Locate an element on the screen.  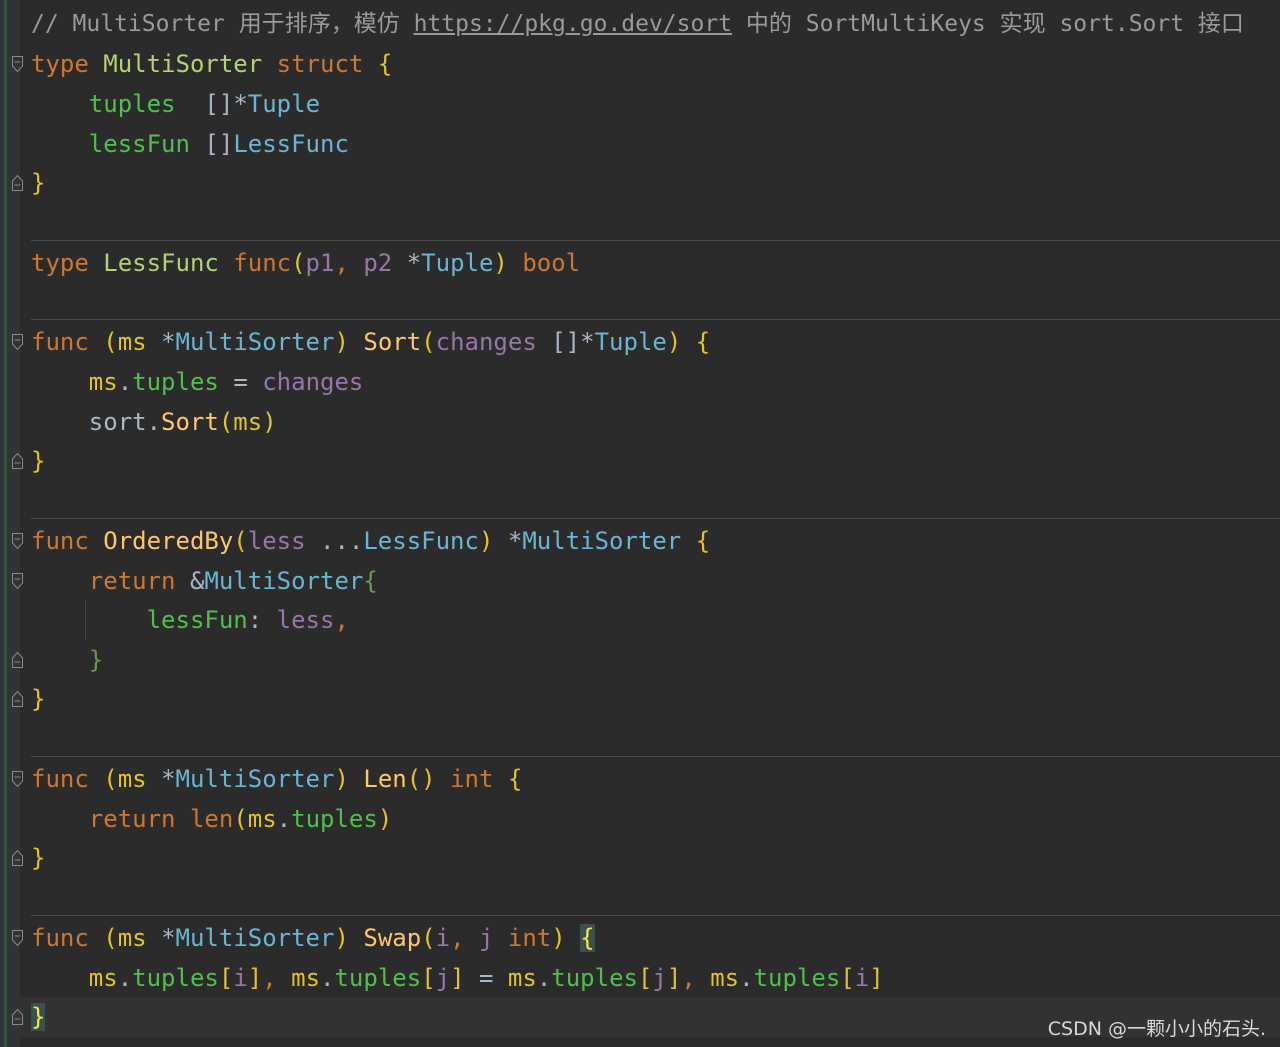
code-line: type LessFunc func(p1, p2 *Tuple) bool is located at coordinates (305, 263).